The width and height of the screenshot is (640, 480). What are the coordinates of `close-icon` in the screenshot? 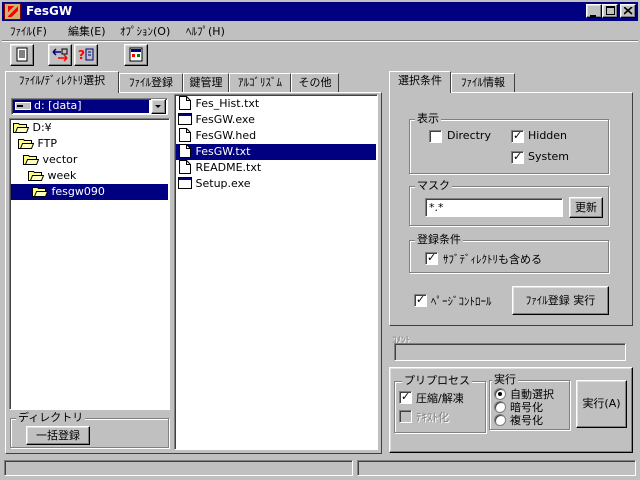 It's located at (627, 10).